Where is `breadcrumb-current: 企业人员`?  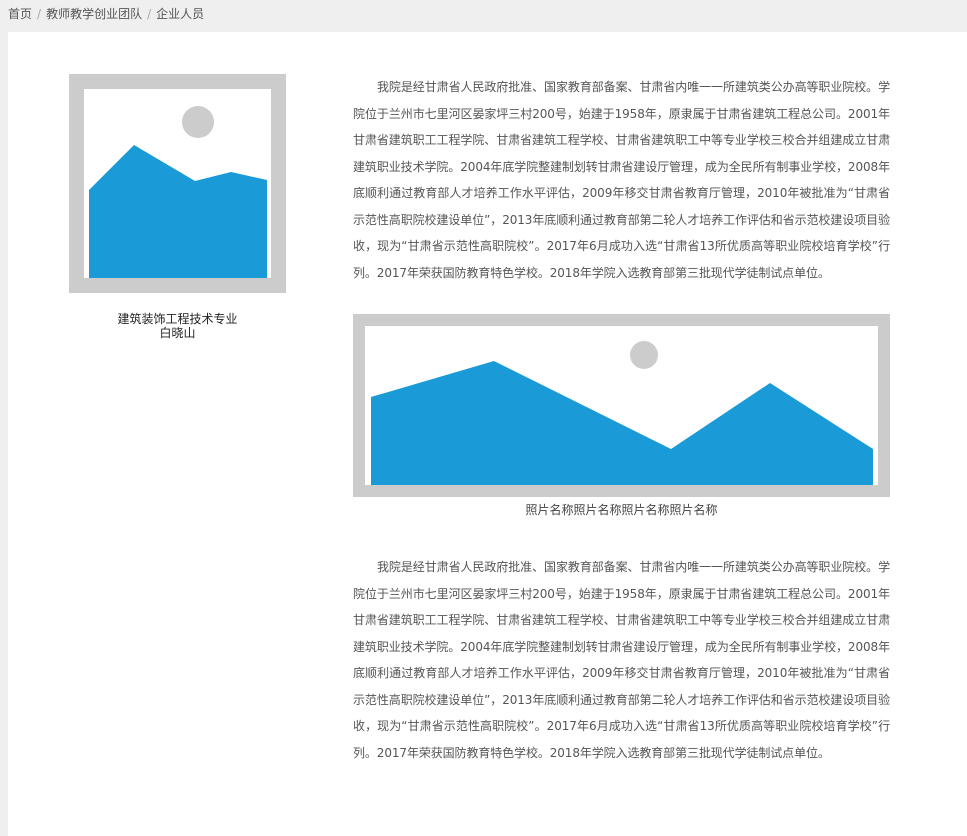
breadcrumb-current: 企业人员 is located at coordinates (180, 14).